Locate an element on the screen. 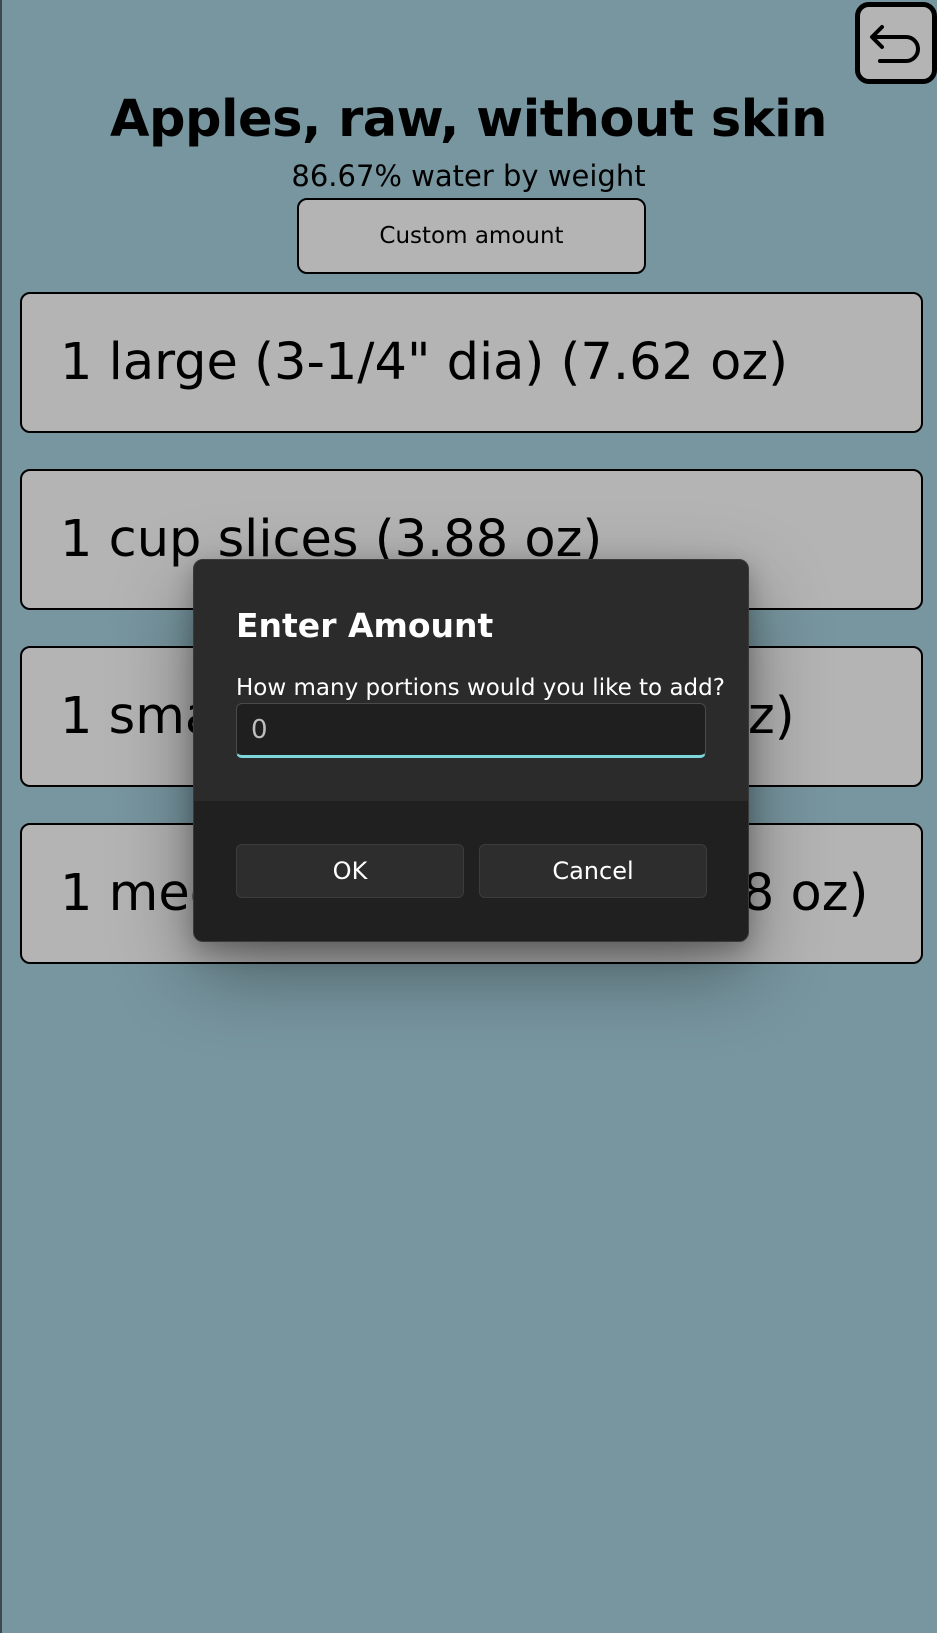 This screenshot has height=1633, width=937. dialog-footer: OK Cancel is located at coordinates (471, 871).